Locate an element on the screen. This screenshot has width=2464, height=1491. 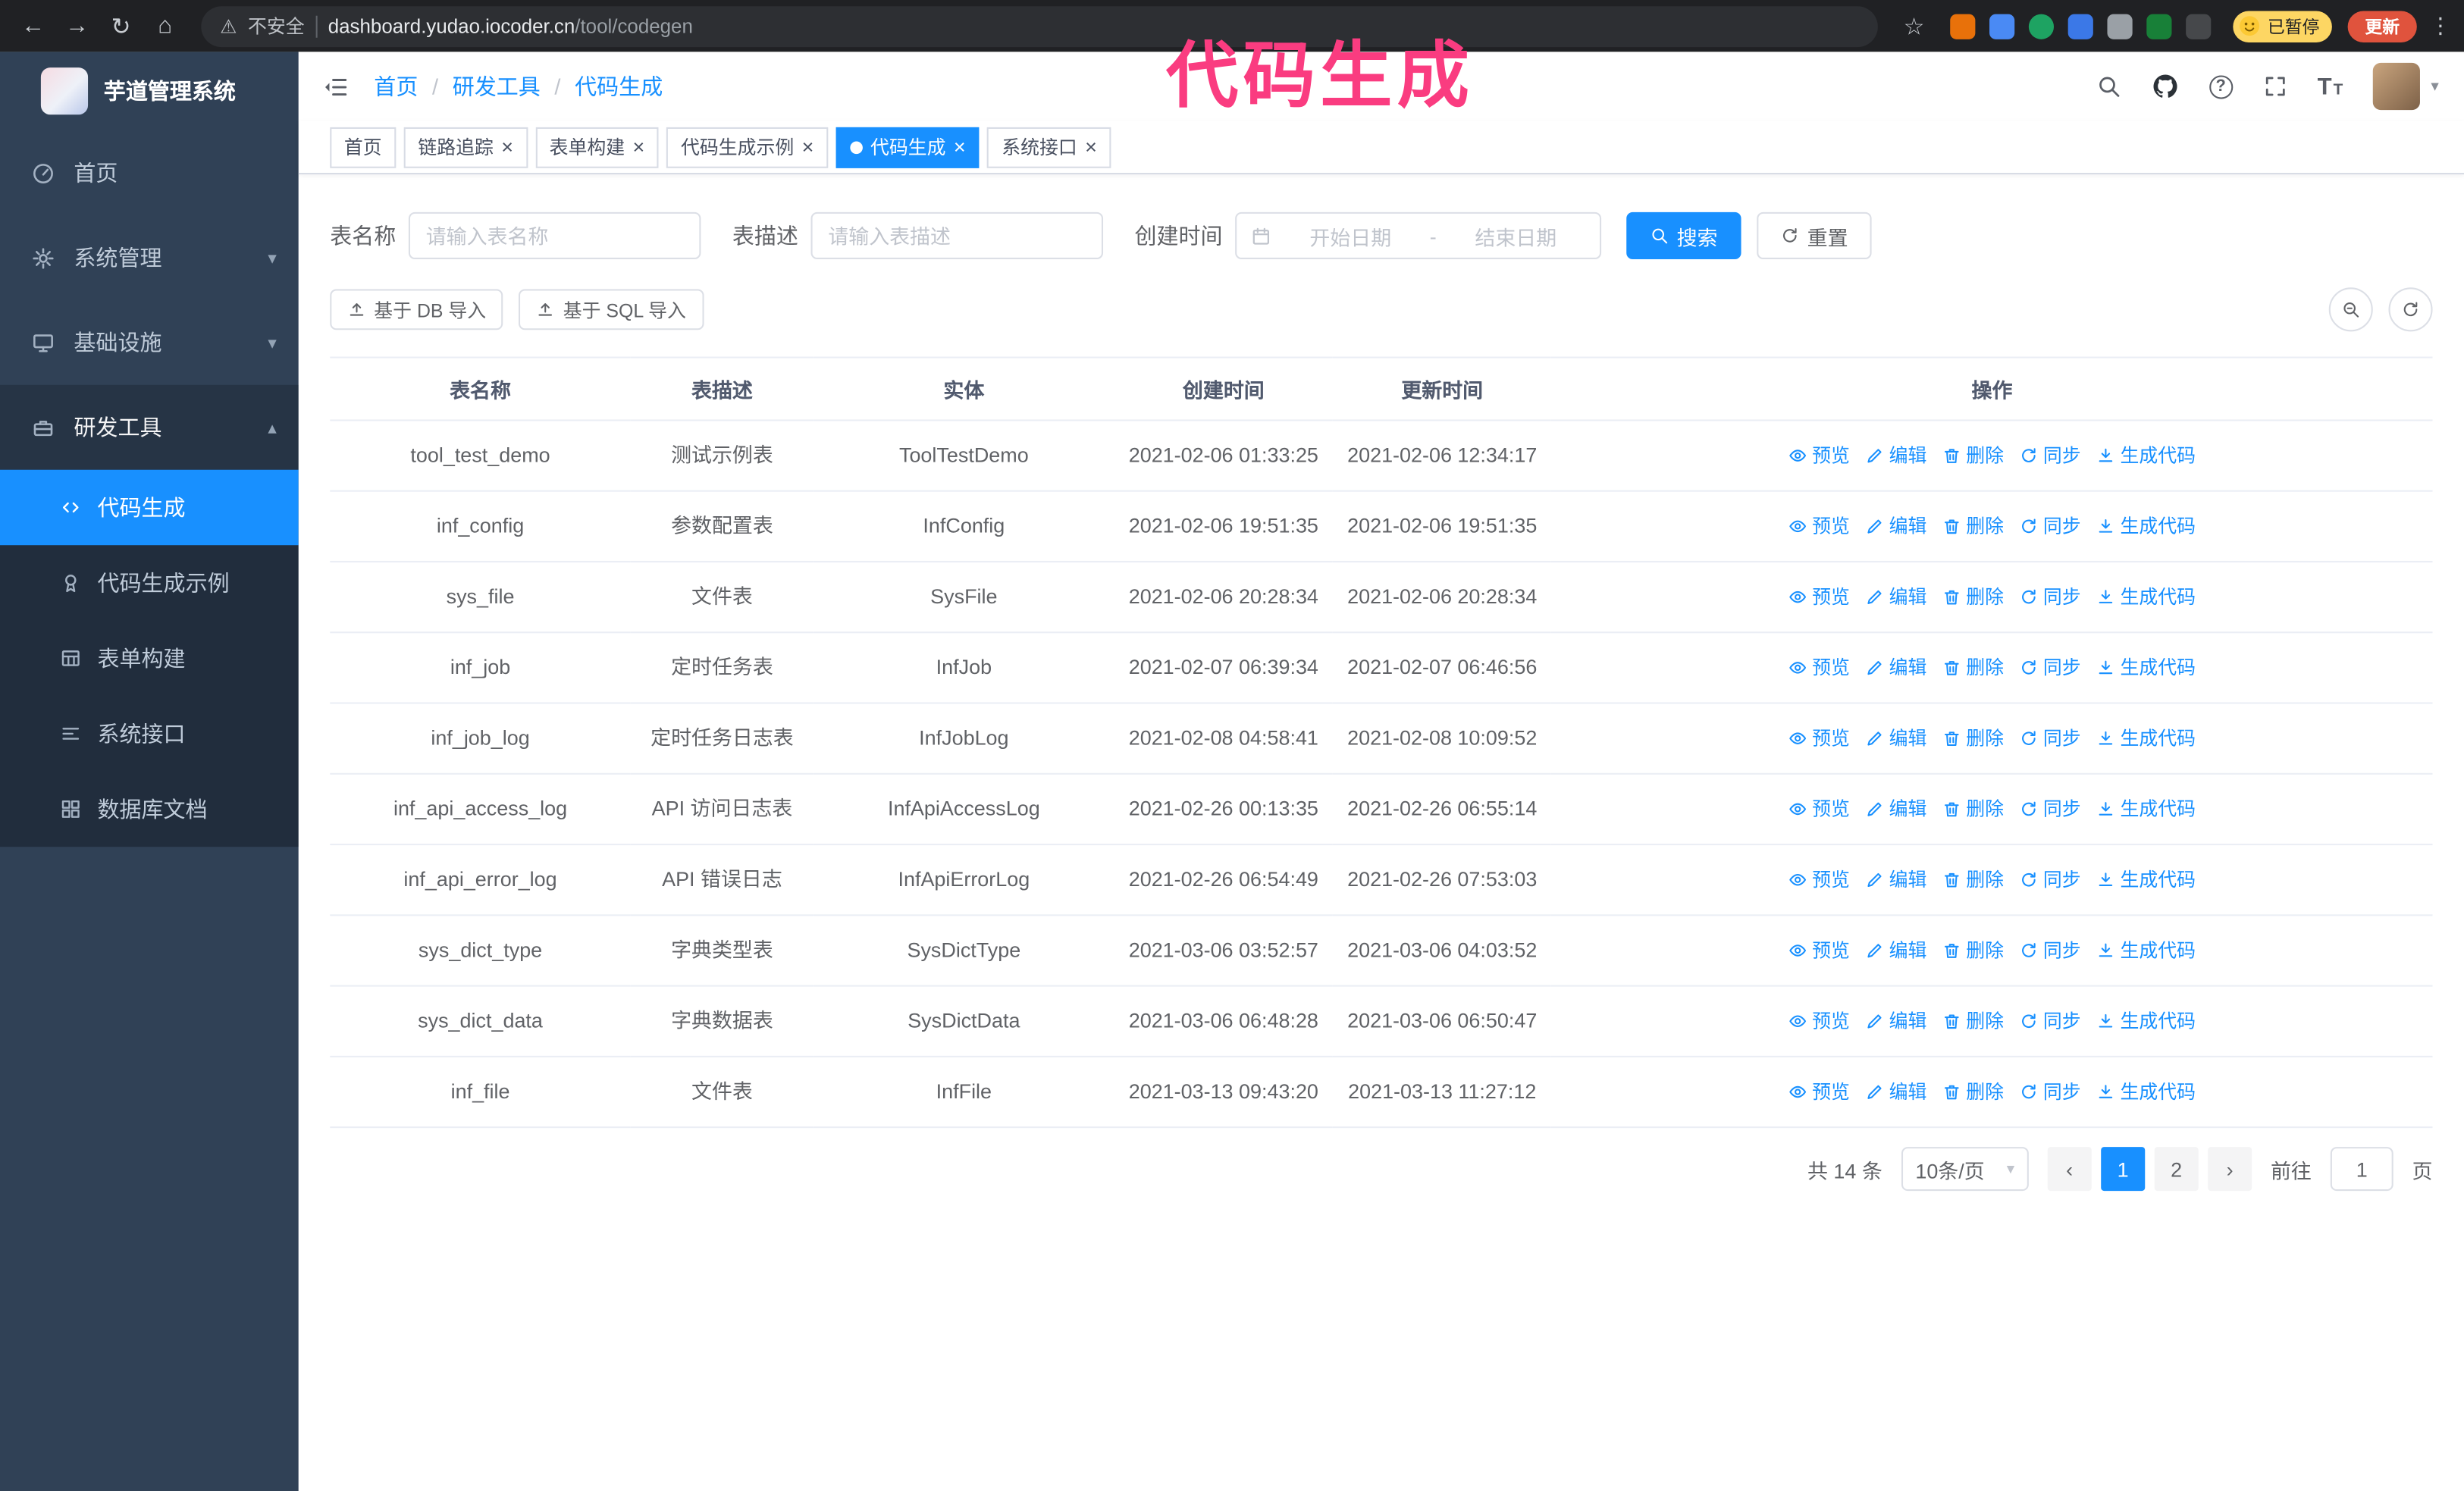
sidebar-subitem-codegen: 代码生成 is located at coordinates (150, 507).